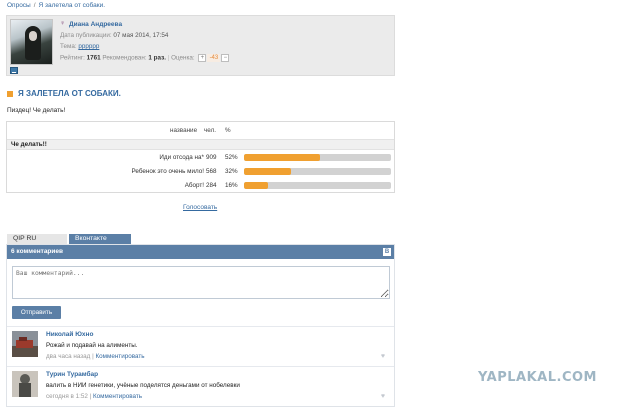 The image size is (640, 407). What do you see at coordinates (36, 110) in the screenshot?
I see `post-text: Пиздец! Че делать!` at bounding box center [36, 110].